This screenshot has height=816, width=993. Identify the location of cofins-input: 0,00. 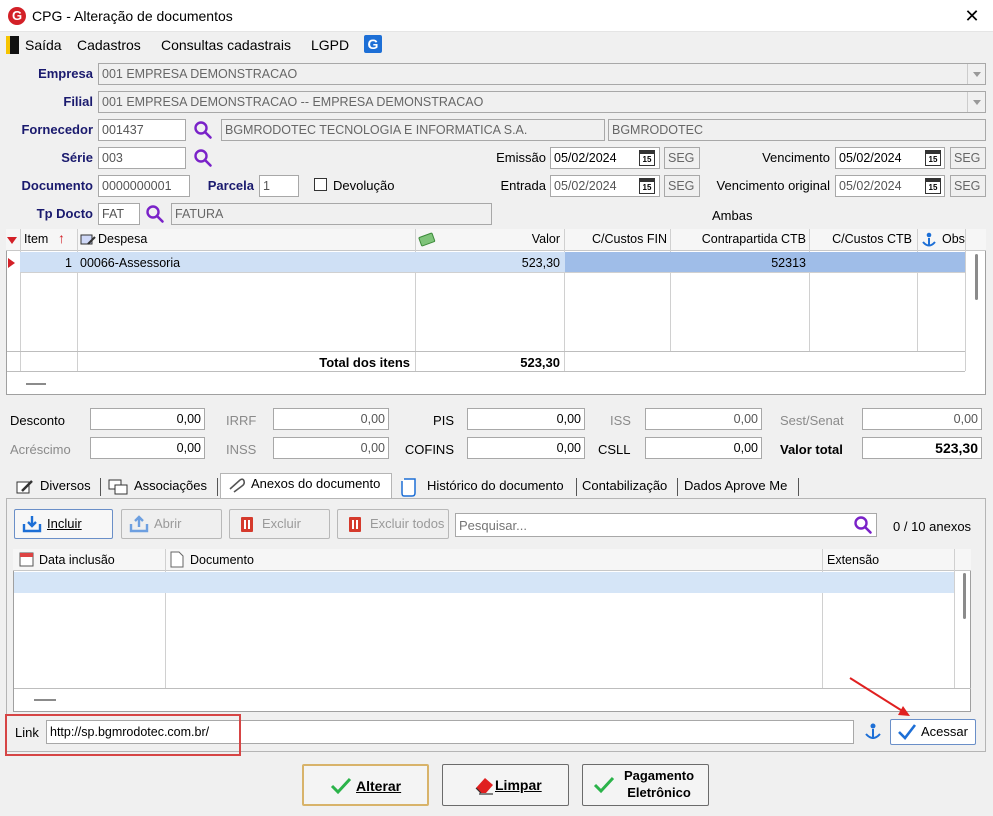
(526, 448).